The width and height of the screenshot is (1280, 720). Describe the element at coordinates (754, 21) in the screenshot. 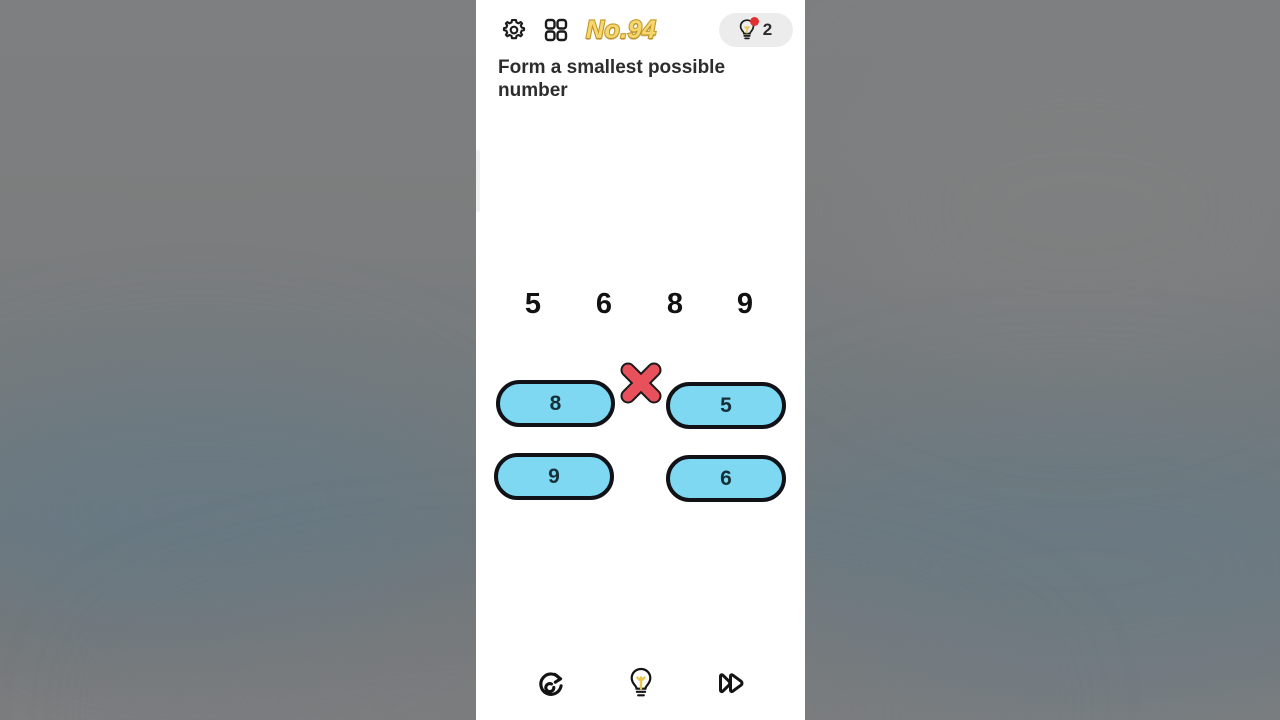

I see `hint-notification-dot` at that location.